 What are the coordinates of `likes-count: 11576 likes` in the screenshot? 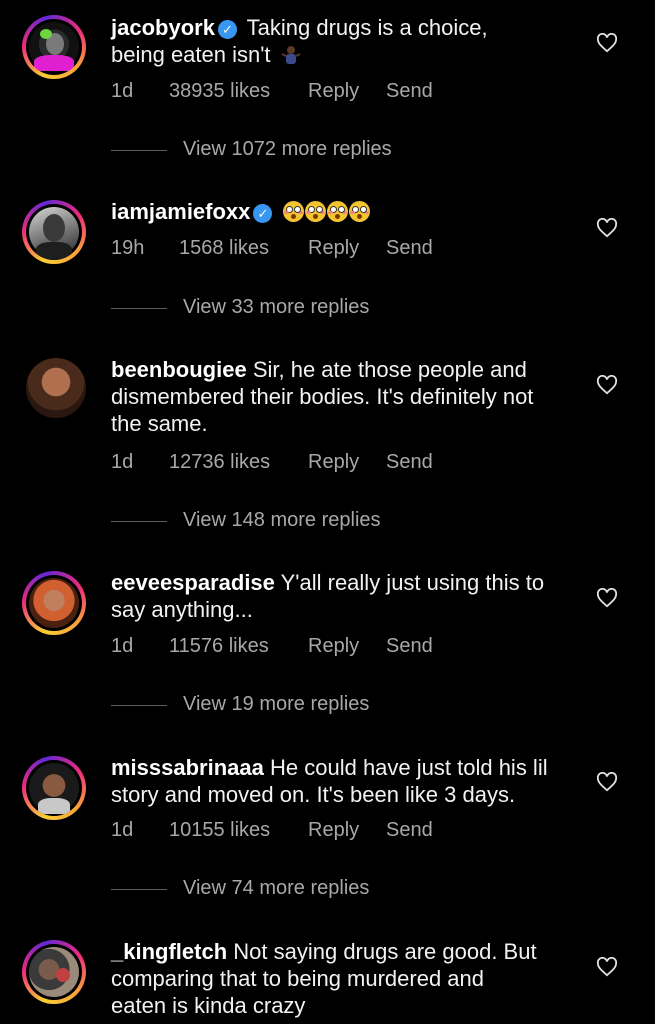 It's located at (219, 646).